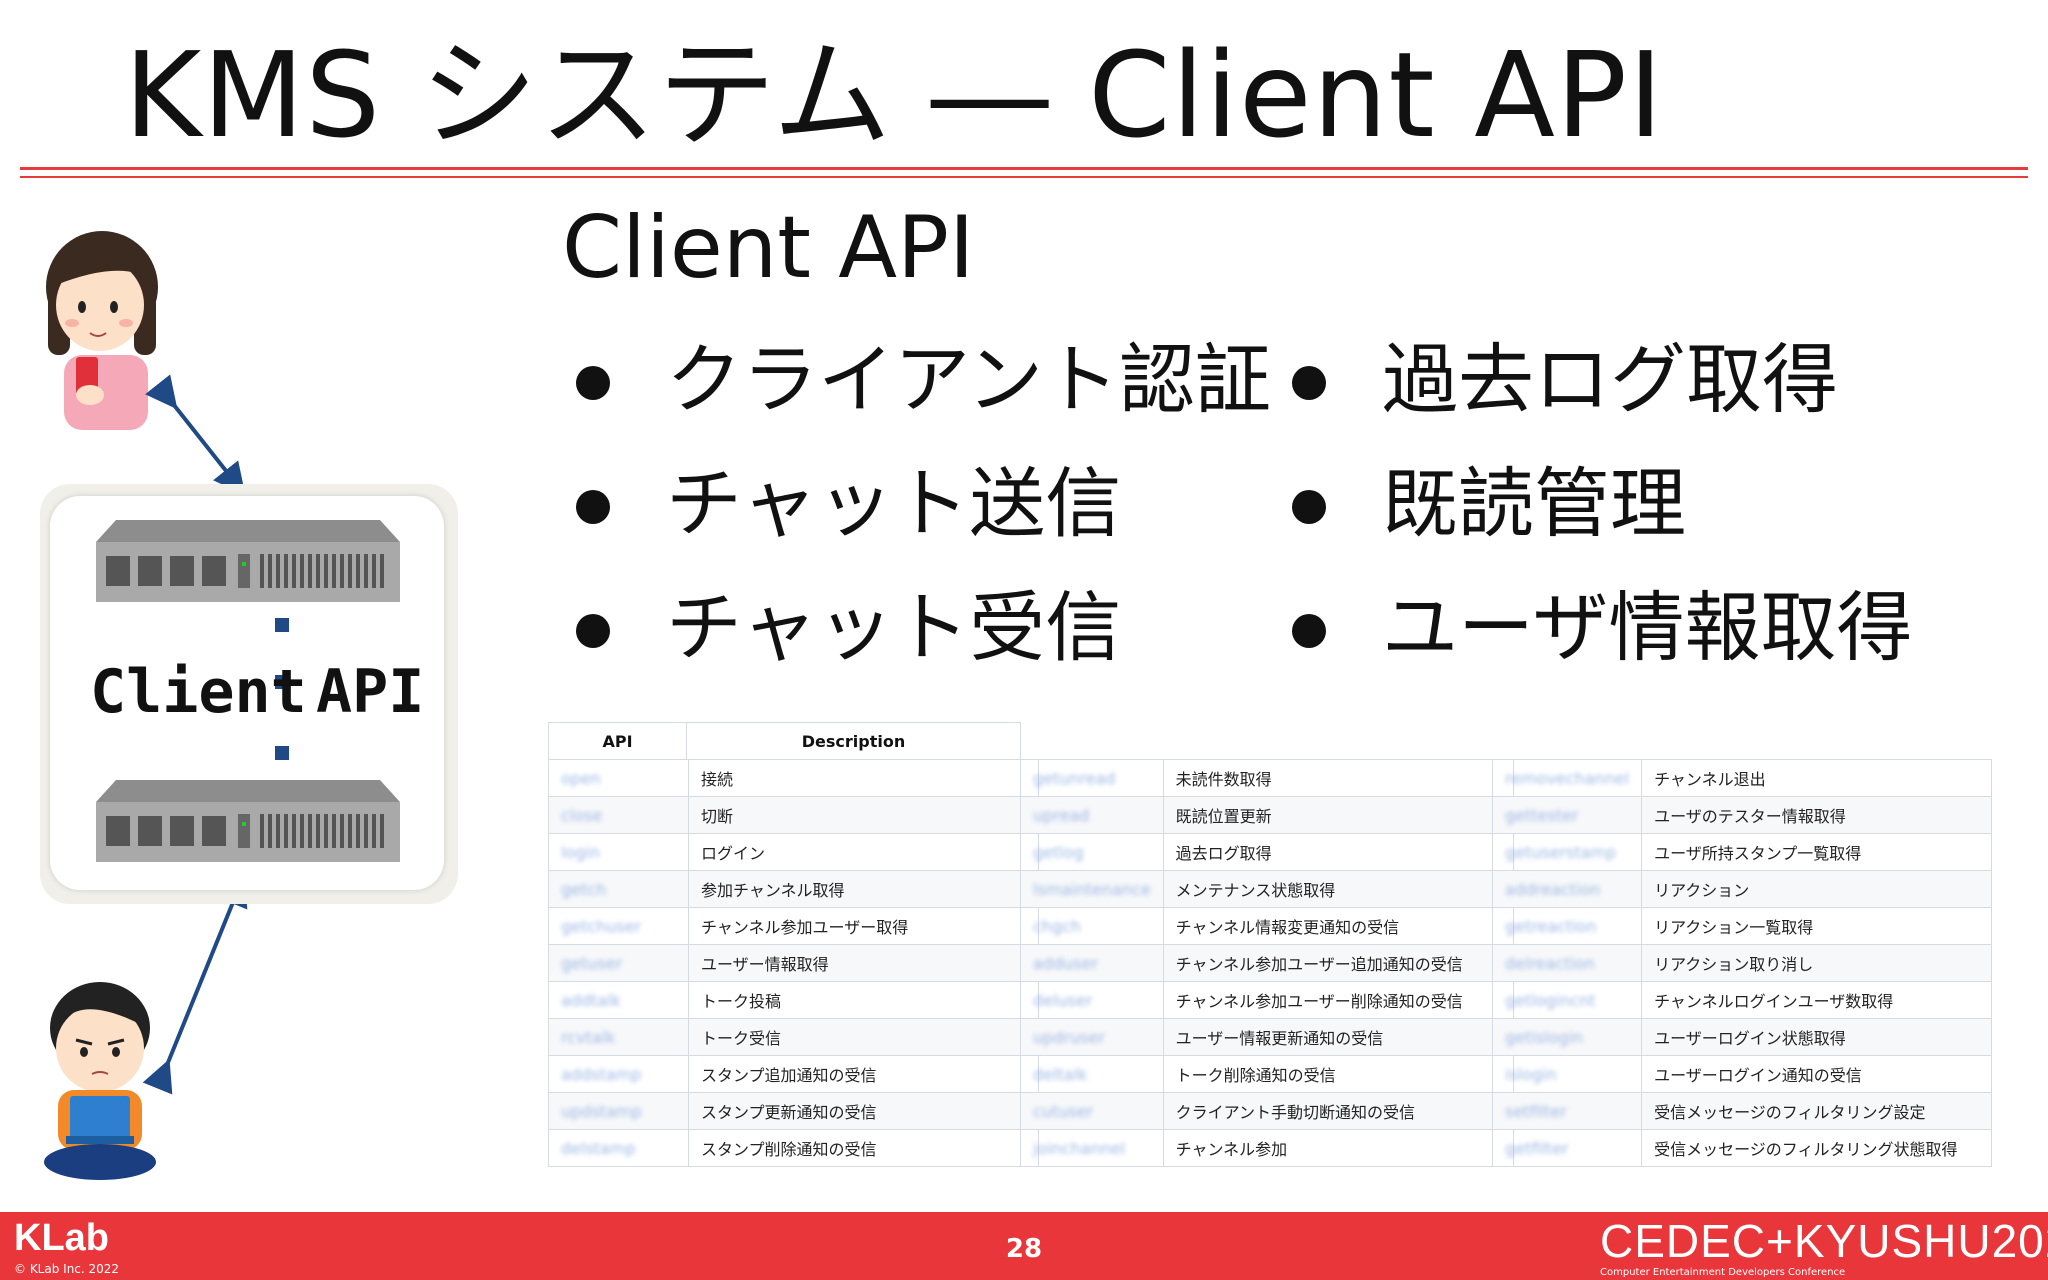  Describe the element at coordinates (853, 741) in the screenshot. I see `description-column-header: Description` at that location.